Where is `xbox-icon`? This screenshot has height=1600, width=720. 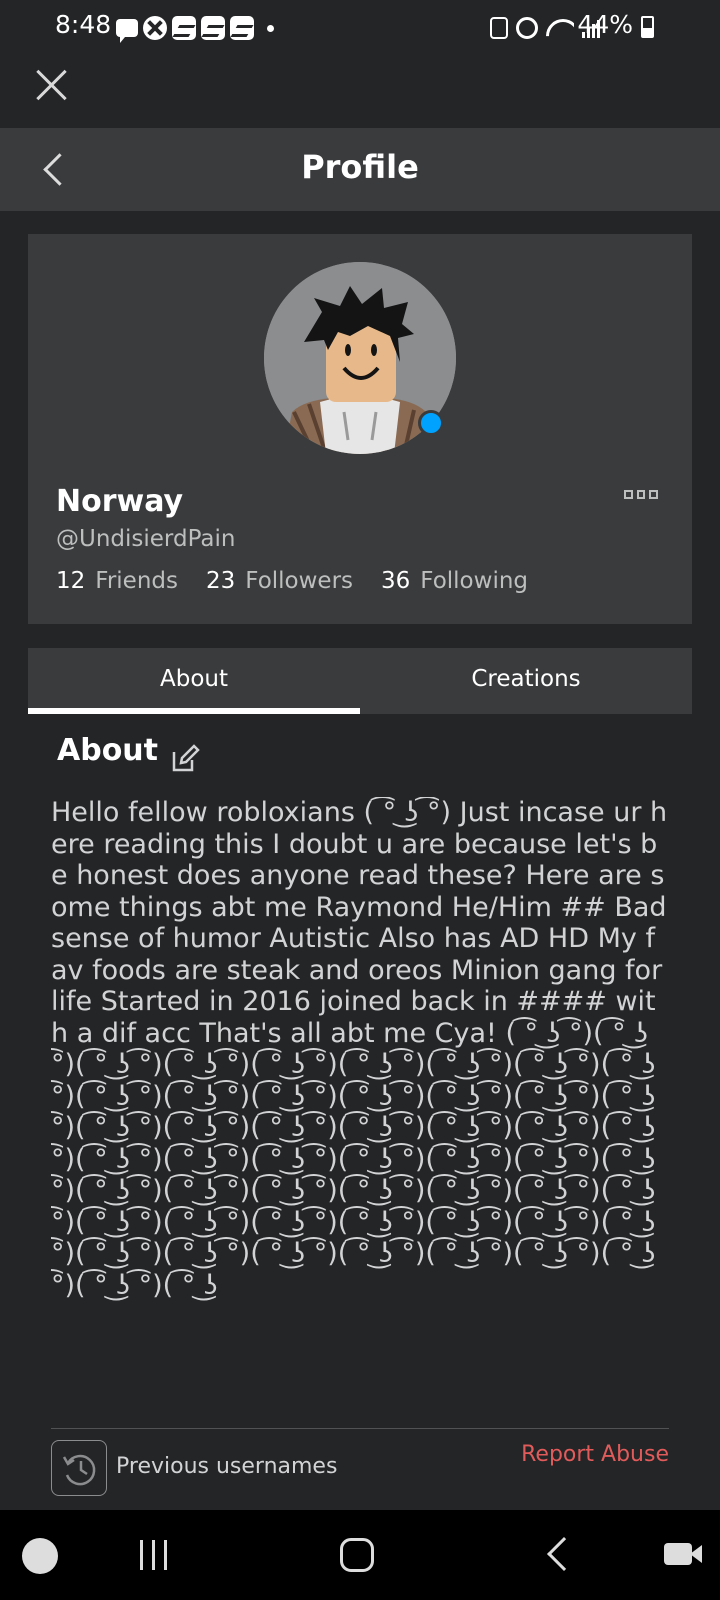 xbox-icon is located at coordinates (155, 28).